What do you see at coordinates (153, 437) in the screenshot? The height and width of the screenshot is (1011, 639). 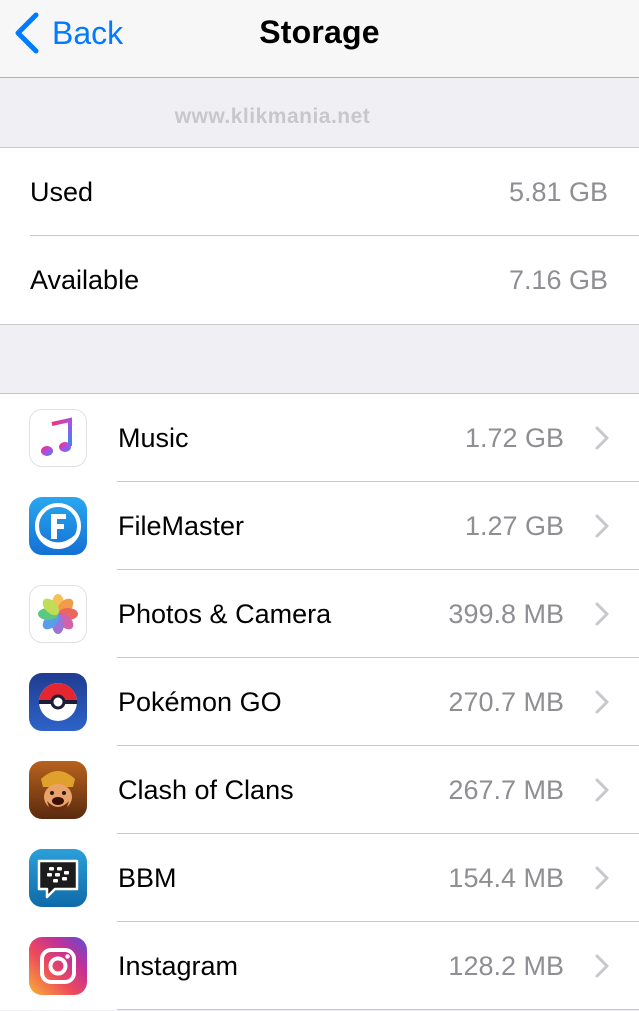 I see `app-name: Music` at bounding box center [153, 437].